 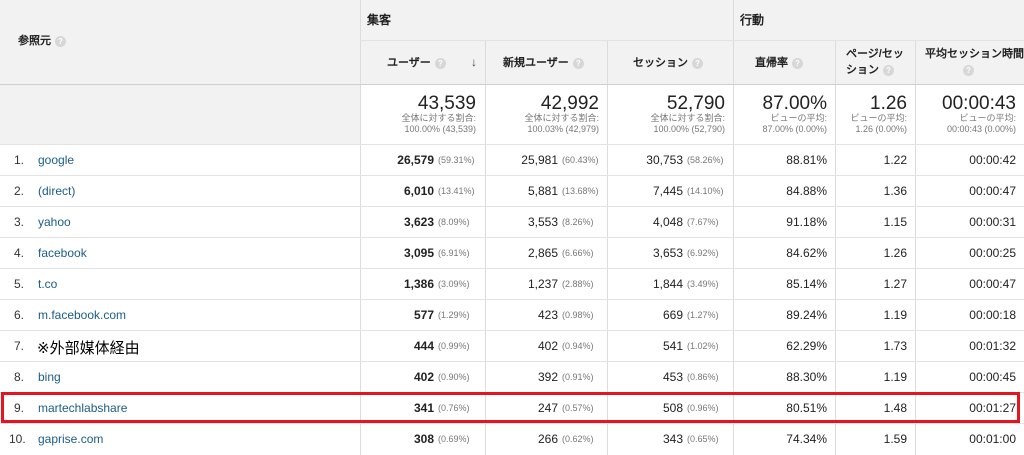 What do you see at coordinates (806, 253) in the screenshot?
I see `bounce-value: 84.62%` at bounding box center [806, 253].